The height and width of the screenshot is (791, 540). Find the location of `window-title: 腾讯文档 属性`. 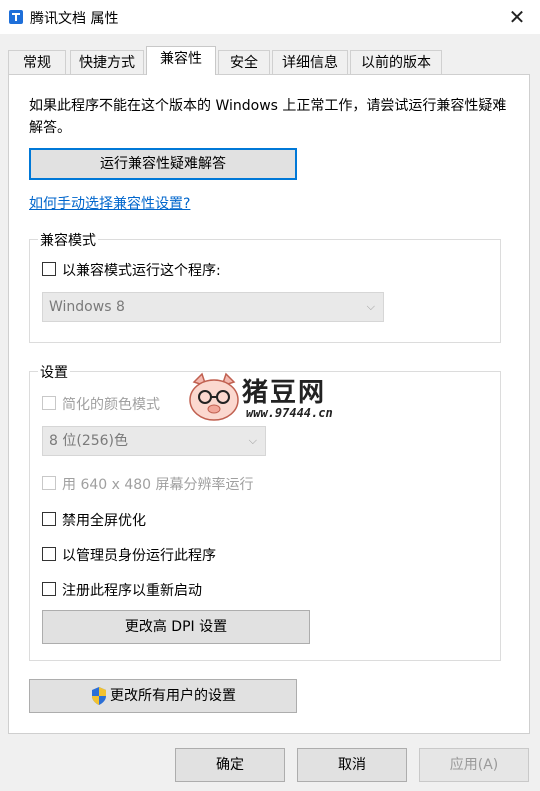

window-title: 腾讯文档 属性 is located at coordinates (74, 19).